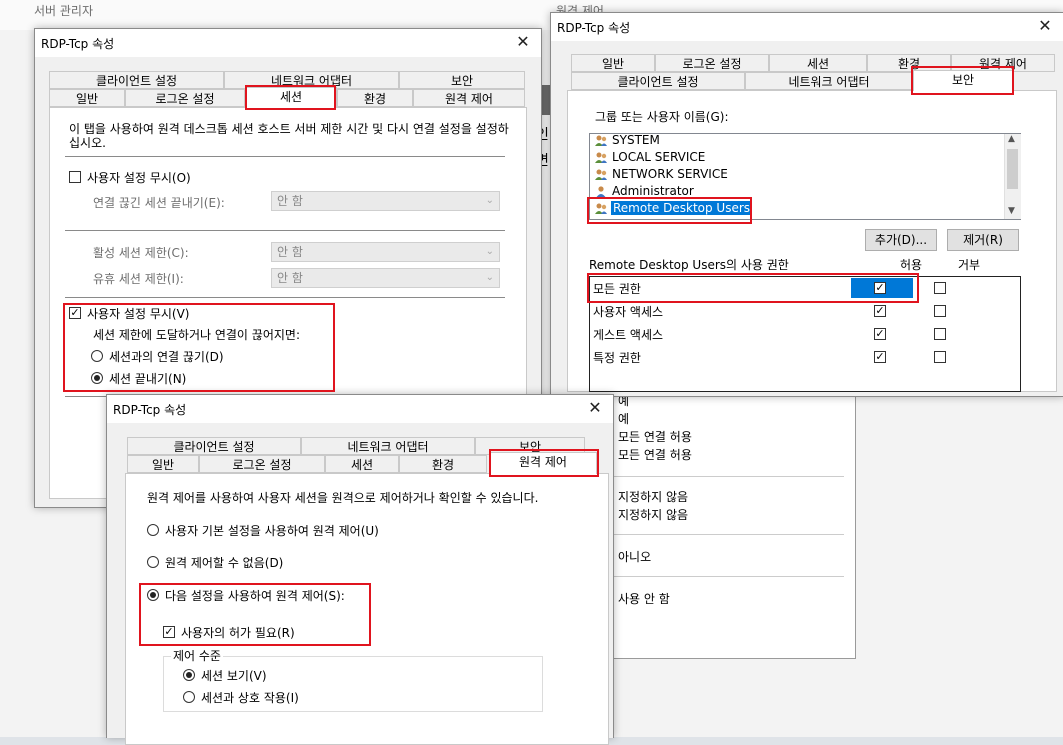  What do you see at coordinates (940, 334) in the screenshot?
I see `deny-checkbox-guest-access` at bounding box center [940, 334].